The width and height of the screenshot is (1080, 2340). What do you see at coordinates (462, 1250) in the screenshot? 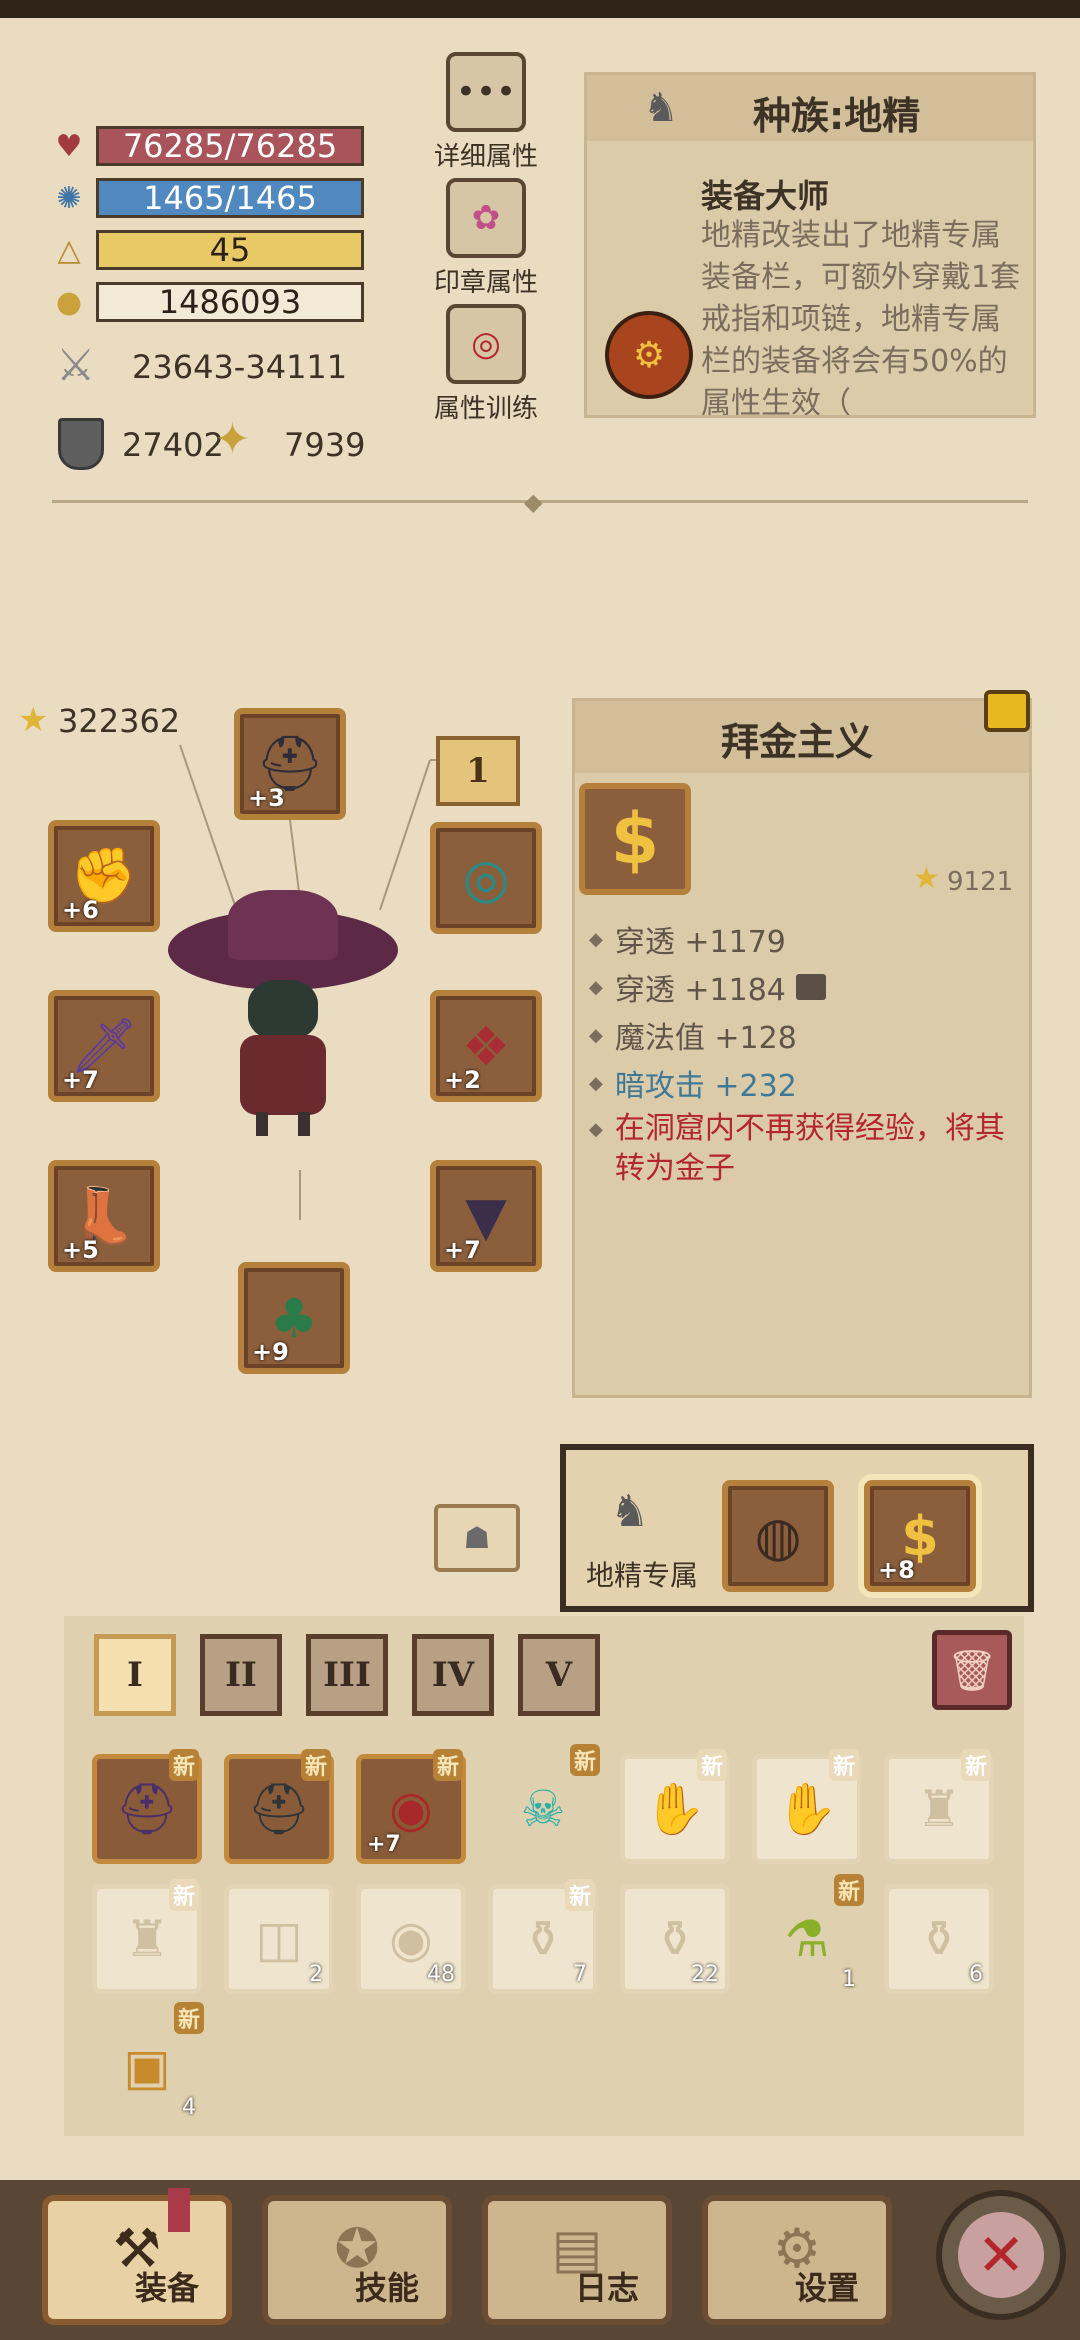
I see `legs-plus: +7` at bounding box center [462, 1250].